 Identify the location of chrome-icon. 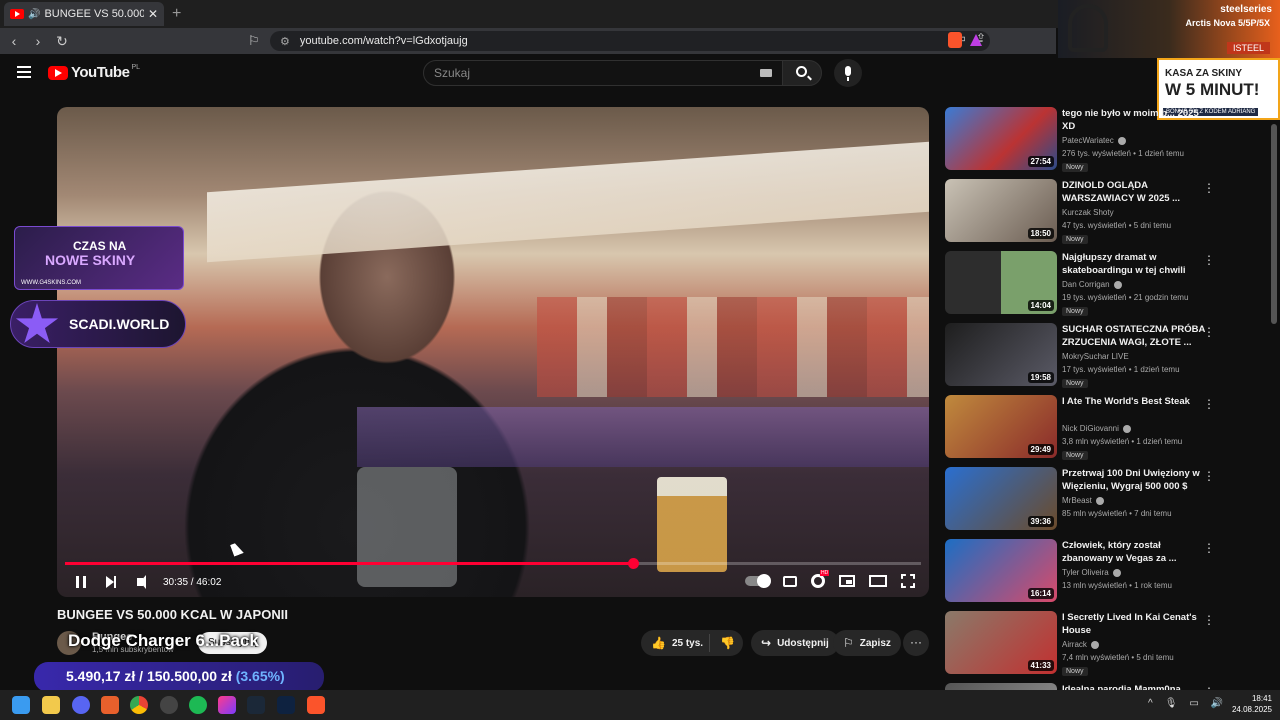
(139, 705).